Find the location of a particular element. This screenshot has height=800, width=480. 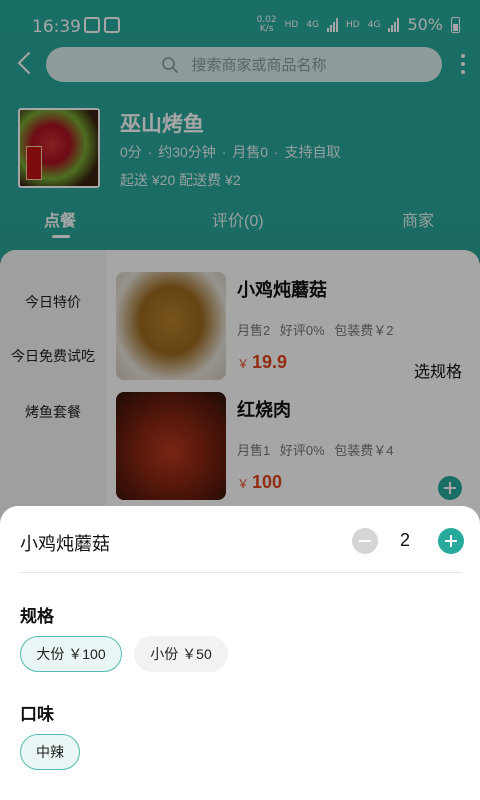

quantity-value: 2 is located at coordinates (405, 540).